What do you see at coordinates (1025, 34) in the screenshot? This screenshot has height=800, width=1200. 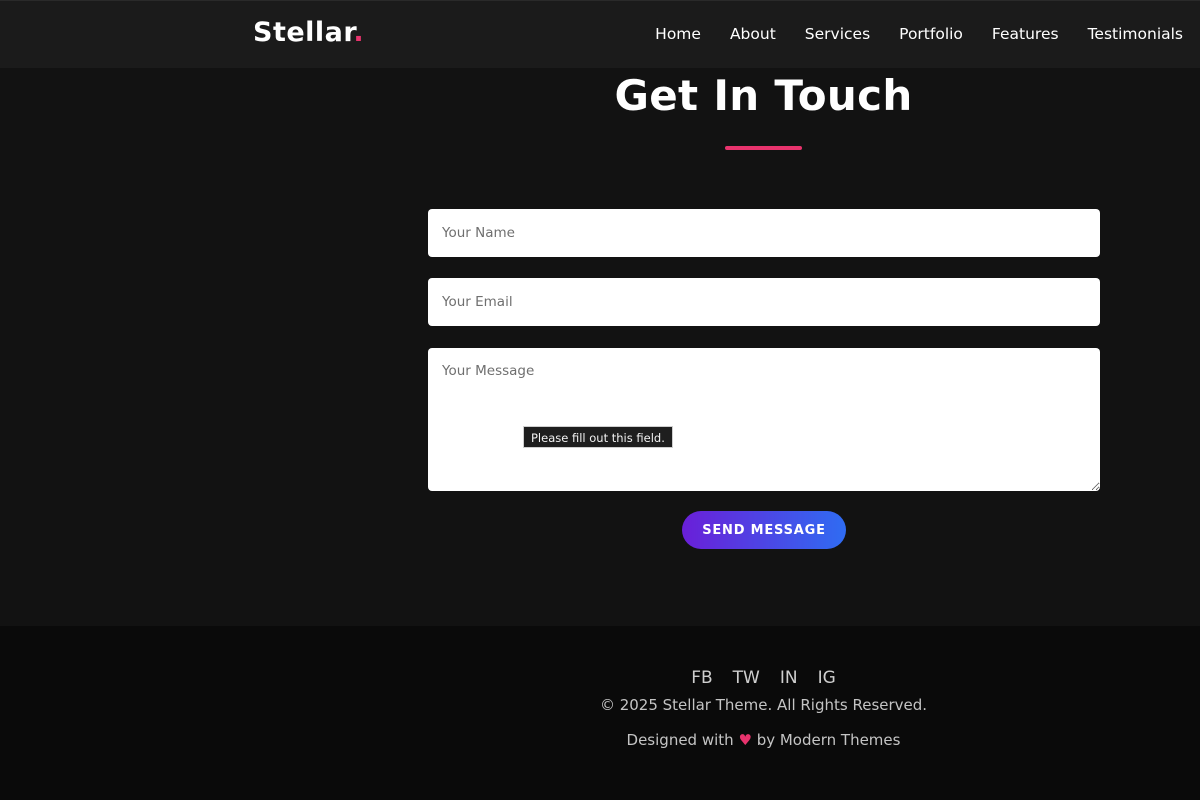 I see `nav-features-link: Features` at bounding box center [1025, 34].